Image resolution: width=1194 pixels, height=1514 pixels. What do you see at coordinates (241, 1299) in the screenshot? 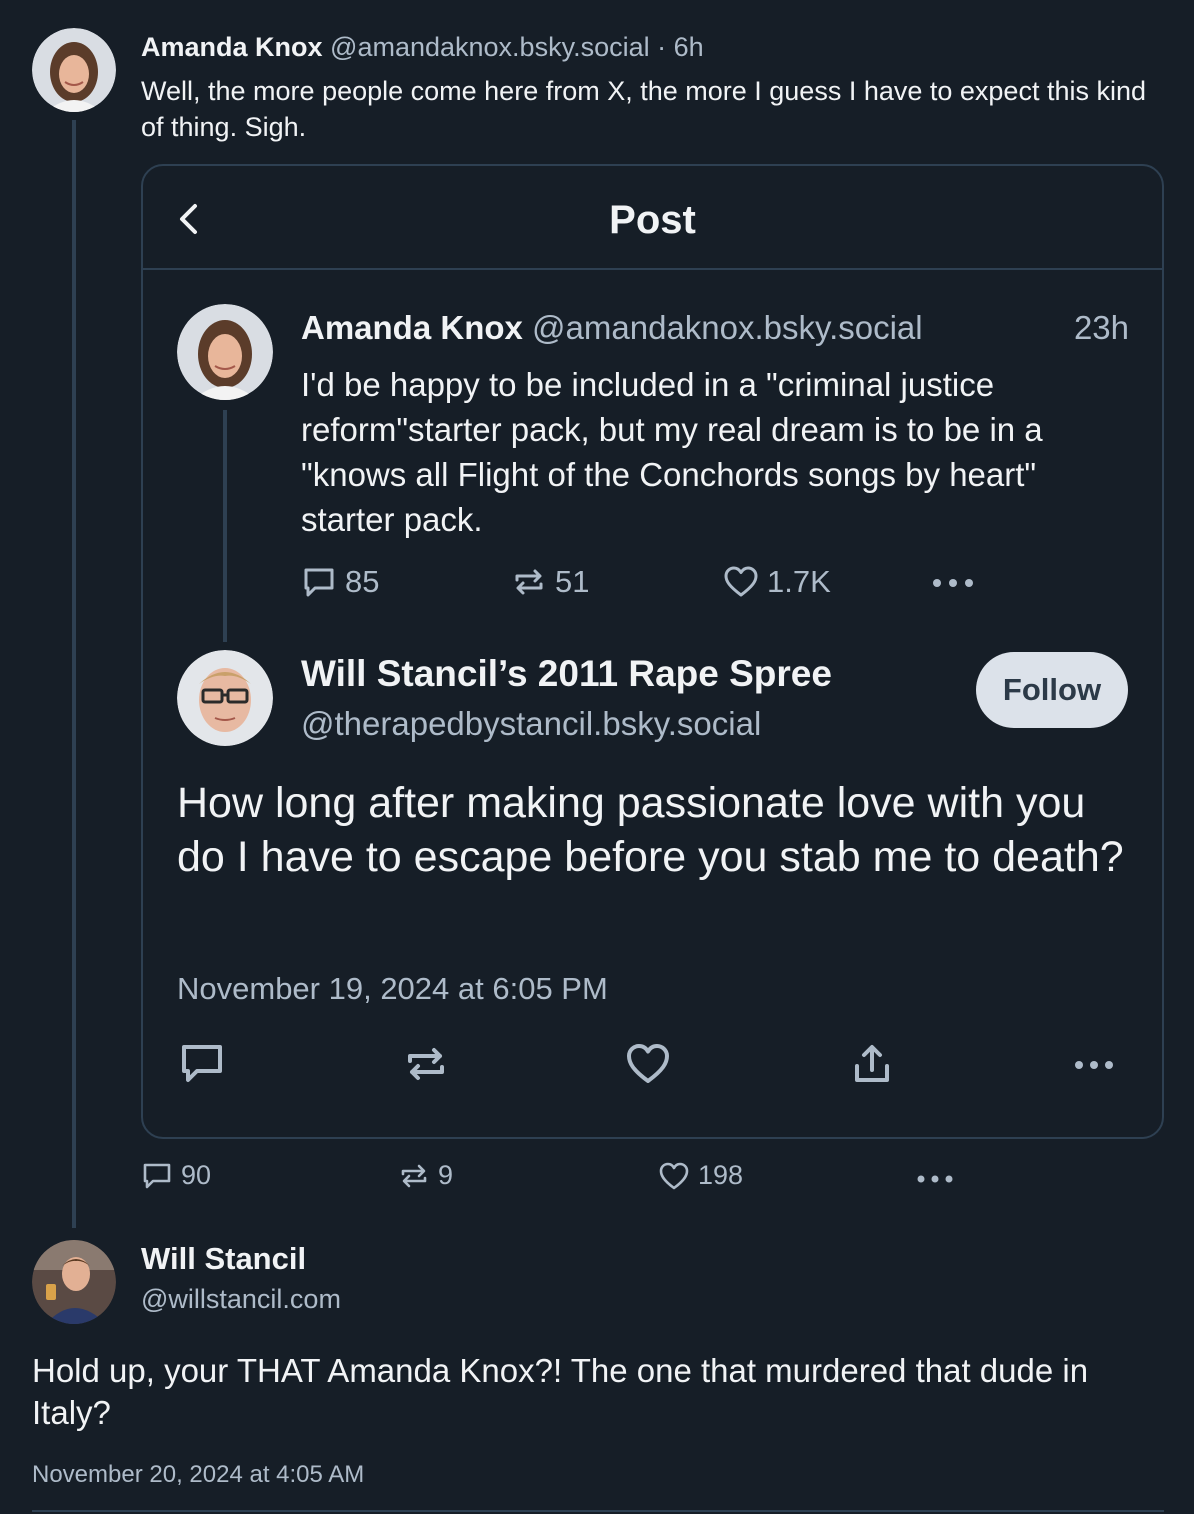
I see `author-handle: @willstancil.com` at bounding box center [241, 1299].